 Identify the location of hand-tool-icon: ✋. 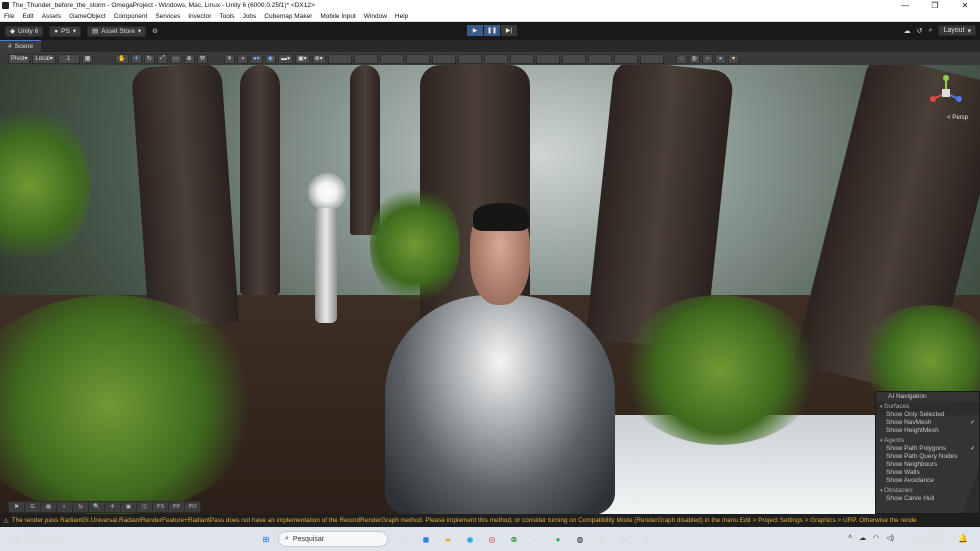
(122, 58).